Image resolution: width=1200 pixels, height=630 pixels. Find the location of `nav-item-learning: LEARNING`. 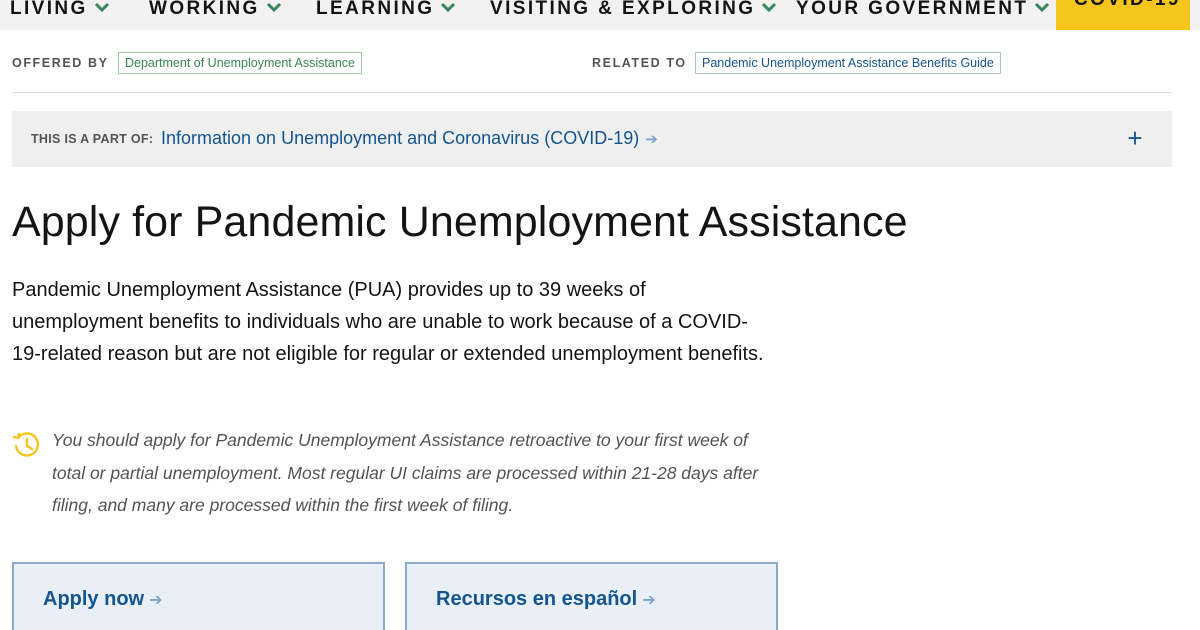

nav-item-learning: LEARNING is located at coordinates (386, 15).